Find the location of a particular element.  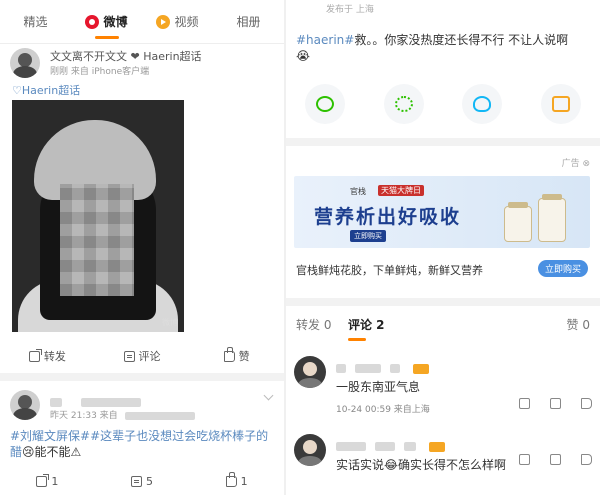

post-emoji: 😭 is located at coordinates (303, 56).